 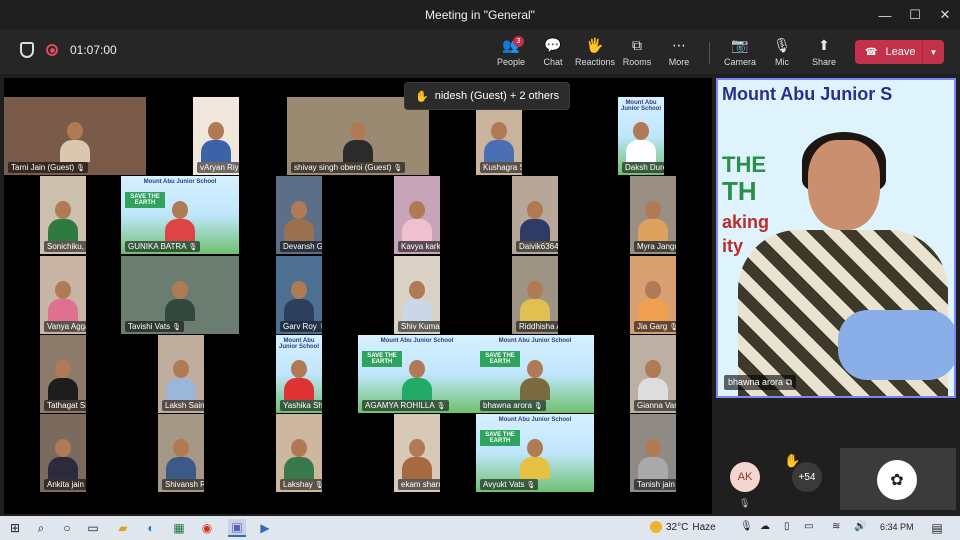 I want to click on spotlight-poster-line2: TH, so click(x=739, y=191).